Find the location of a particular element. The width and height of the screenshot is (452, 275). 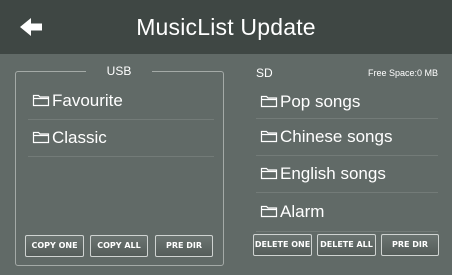

sd-folder-label: English songs is located at coordinates (333, 173).